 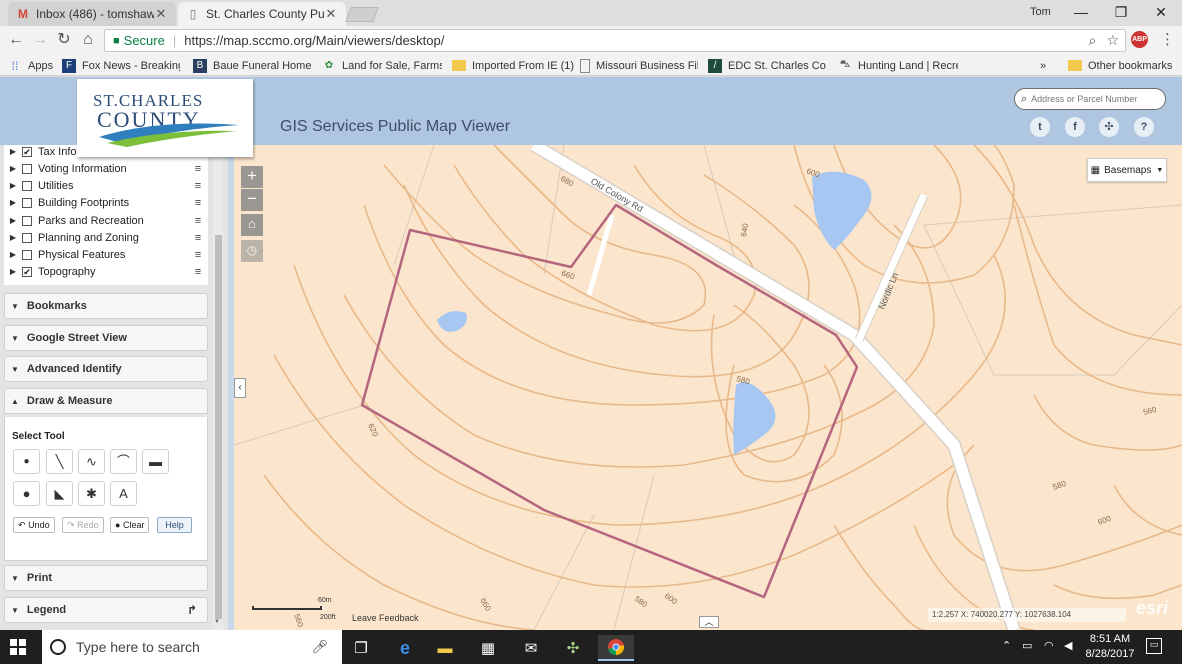 I want to click on layer-item-utilities: ▶ Utilities ≡, so click(x=106, y=185).